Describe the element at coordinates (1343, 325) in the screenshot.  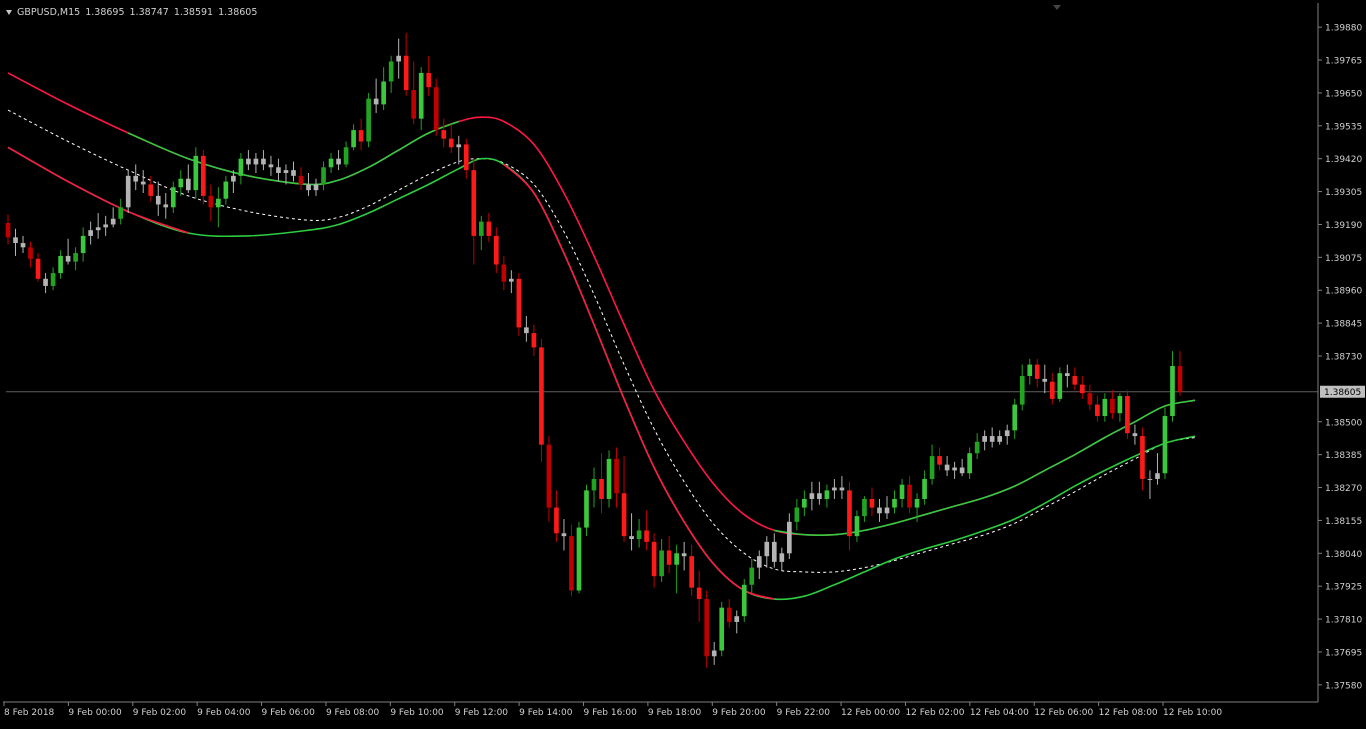
I see `price-tick-label: 1.38845` at that location.